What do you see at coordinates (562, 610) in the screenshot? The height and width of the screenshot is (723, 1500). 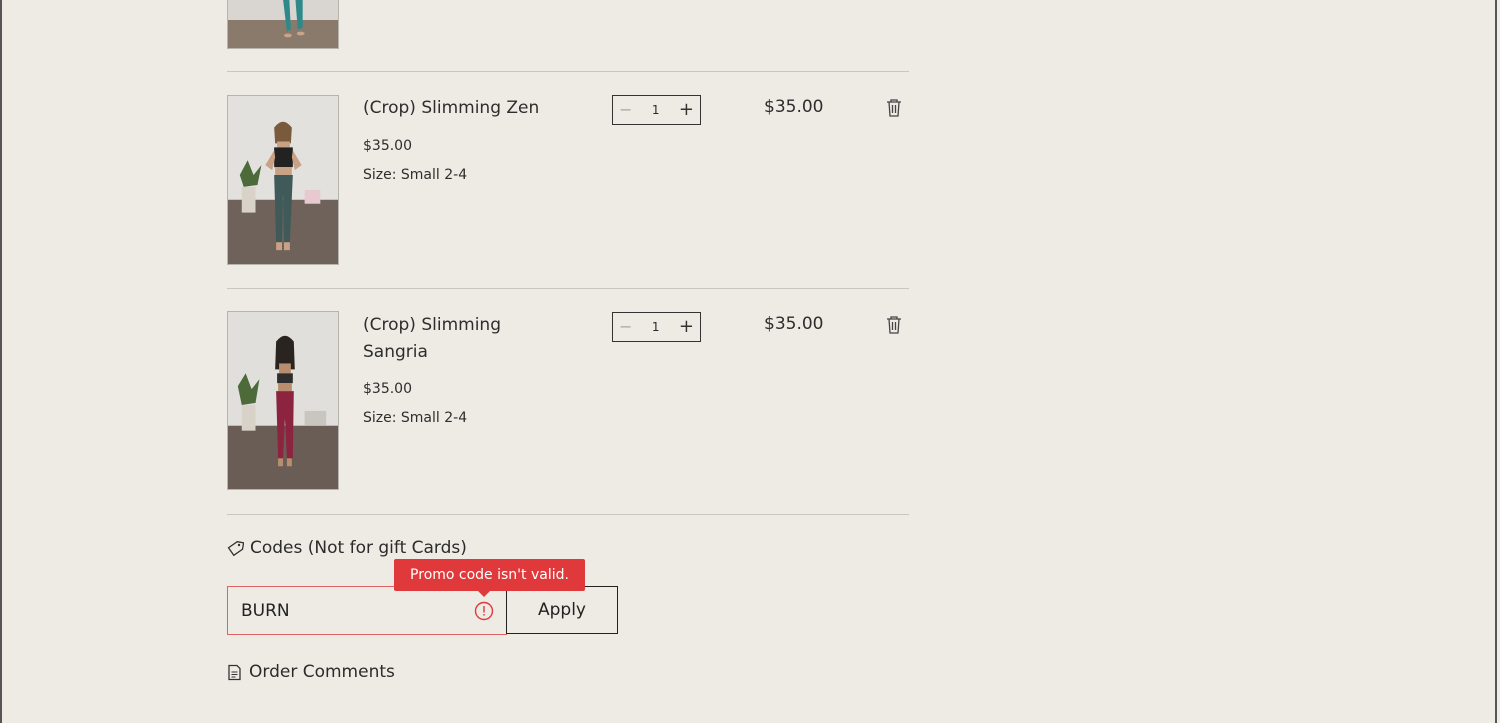 I see `apply-code-button: Apply` at bounding box center [562, 610].